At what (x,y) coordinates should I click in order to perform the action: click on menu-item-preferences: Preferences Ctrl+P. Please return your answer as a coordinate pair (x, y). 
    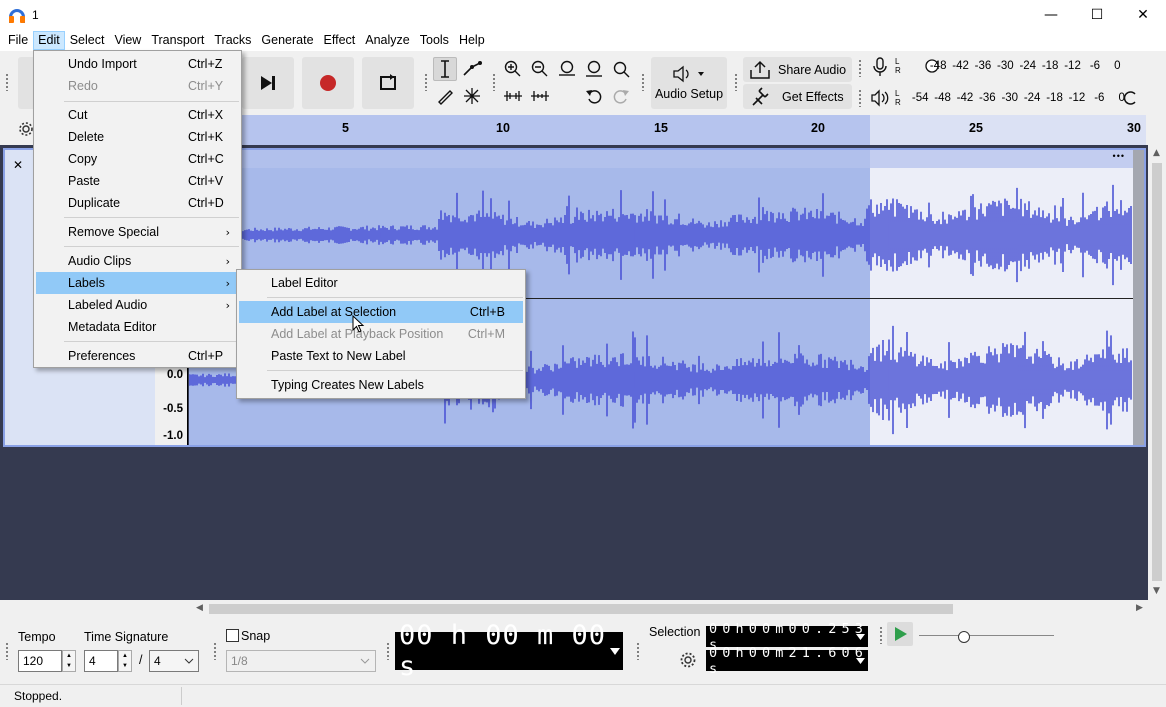
    Looking at the image, I should click on (137, 356).